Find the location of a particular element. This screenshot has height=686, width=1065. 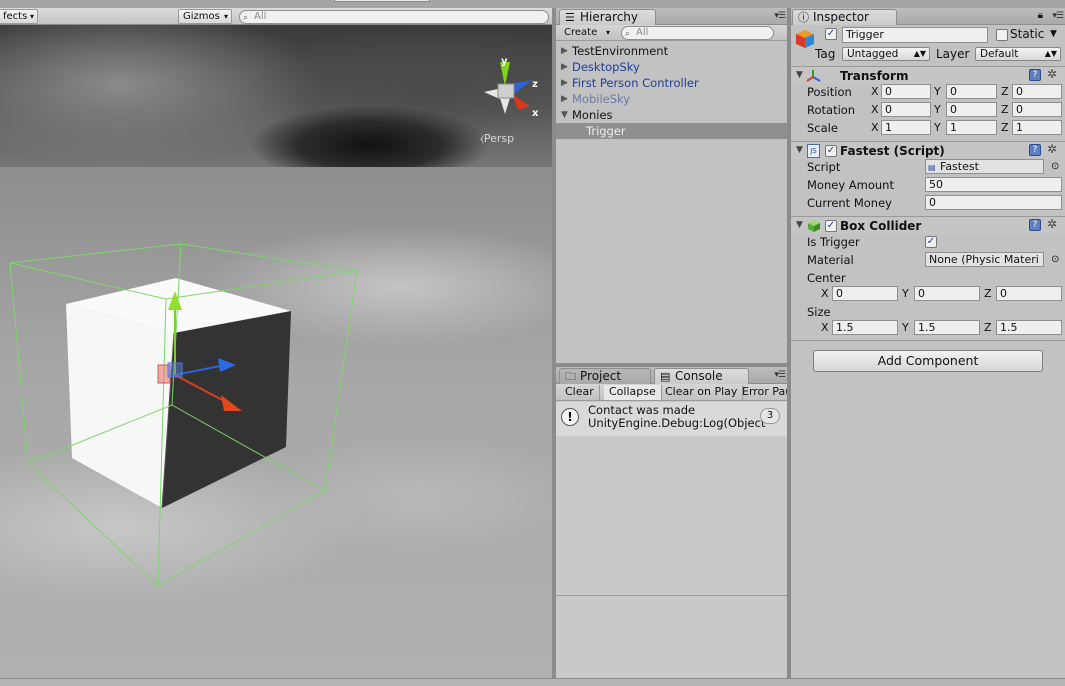

rotation-y-field: 0 is located at coordinates (971, 109).